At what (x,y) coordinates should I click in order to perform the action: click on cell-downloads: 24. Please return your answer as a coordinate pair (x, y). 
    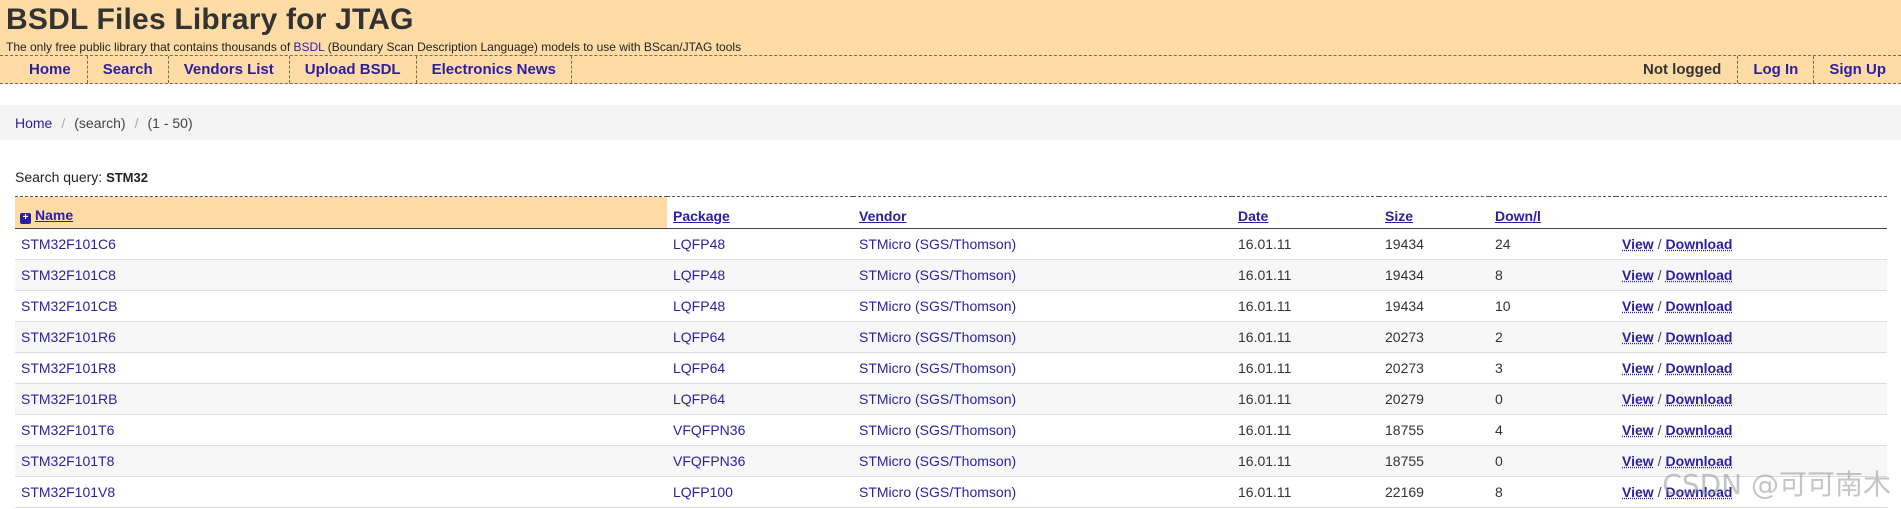
    Looking at the image, I should click on (1552, 244).